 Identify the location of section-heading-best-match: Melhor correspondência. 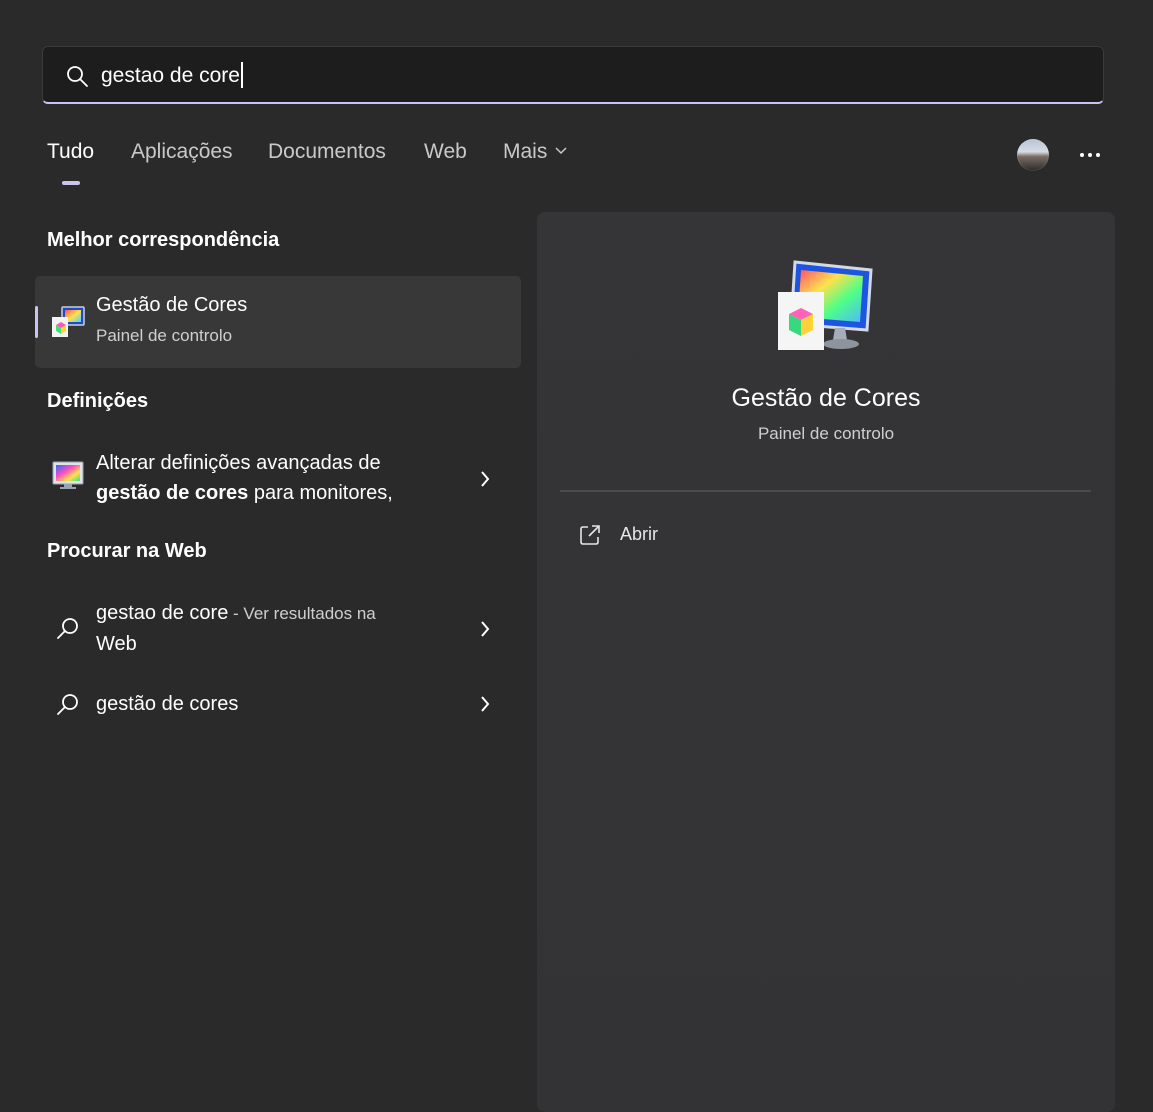
(163, 240).